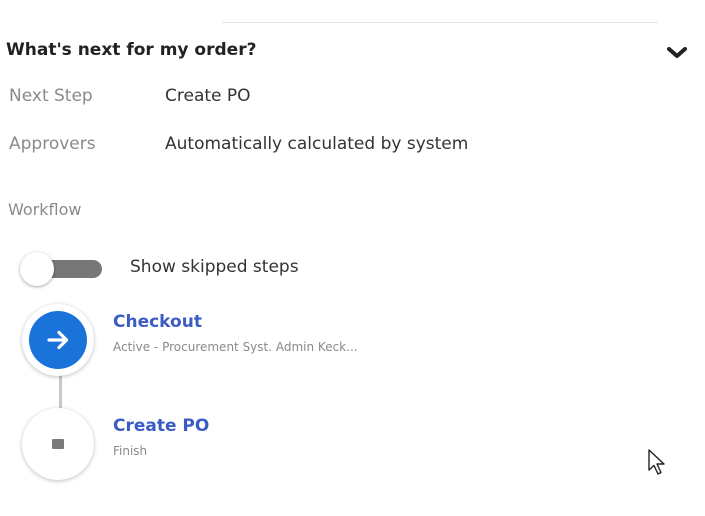 This screenshot has width=705, height=516. What do you see at coordinates (322, 444) in the screenshot?
I see `workflow-step-create-po: Create PO Finish` at bounding box center [322, 444].